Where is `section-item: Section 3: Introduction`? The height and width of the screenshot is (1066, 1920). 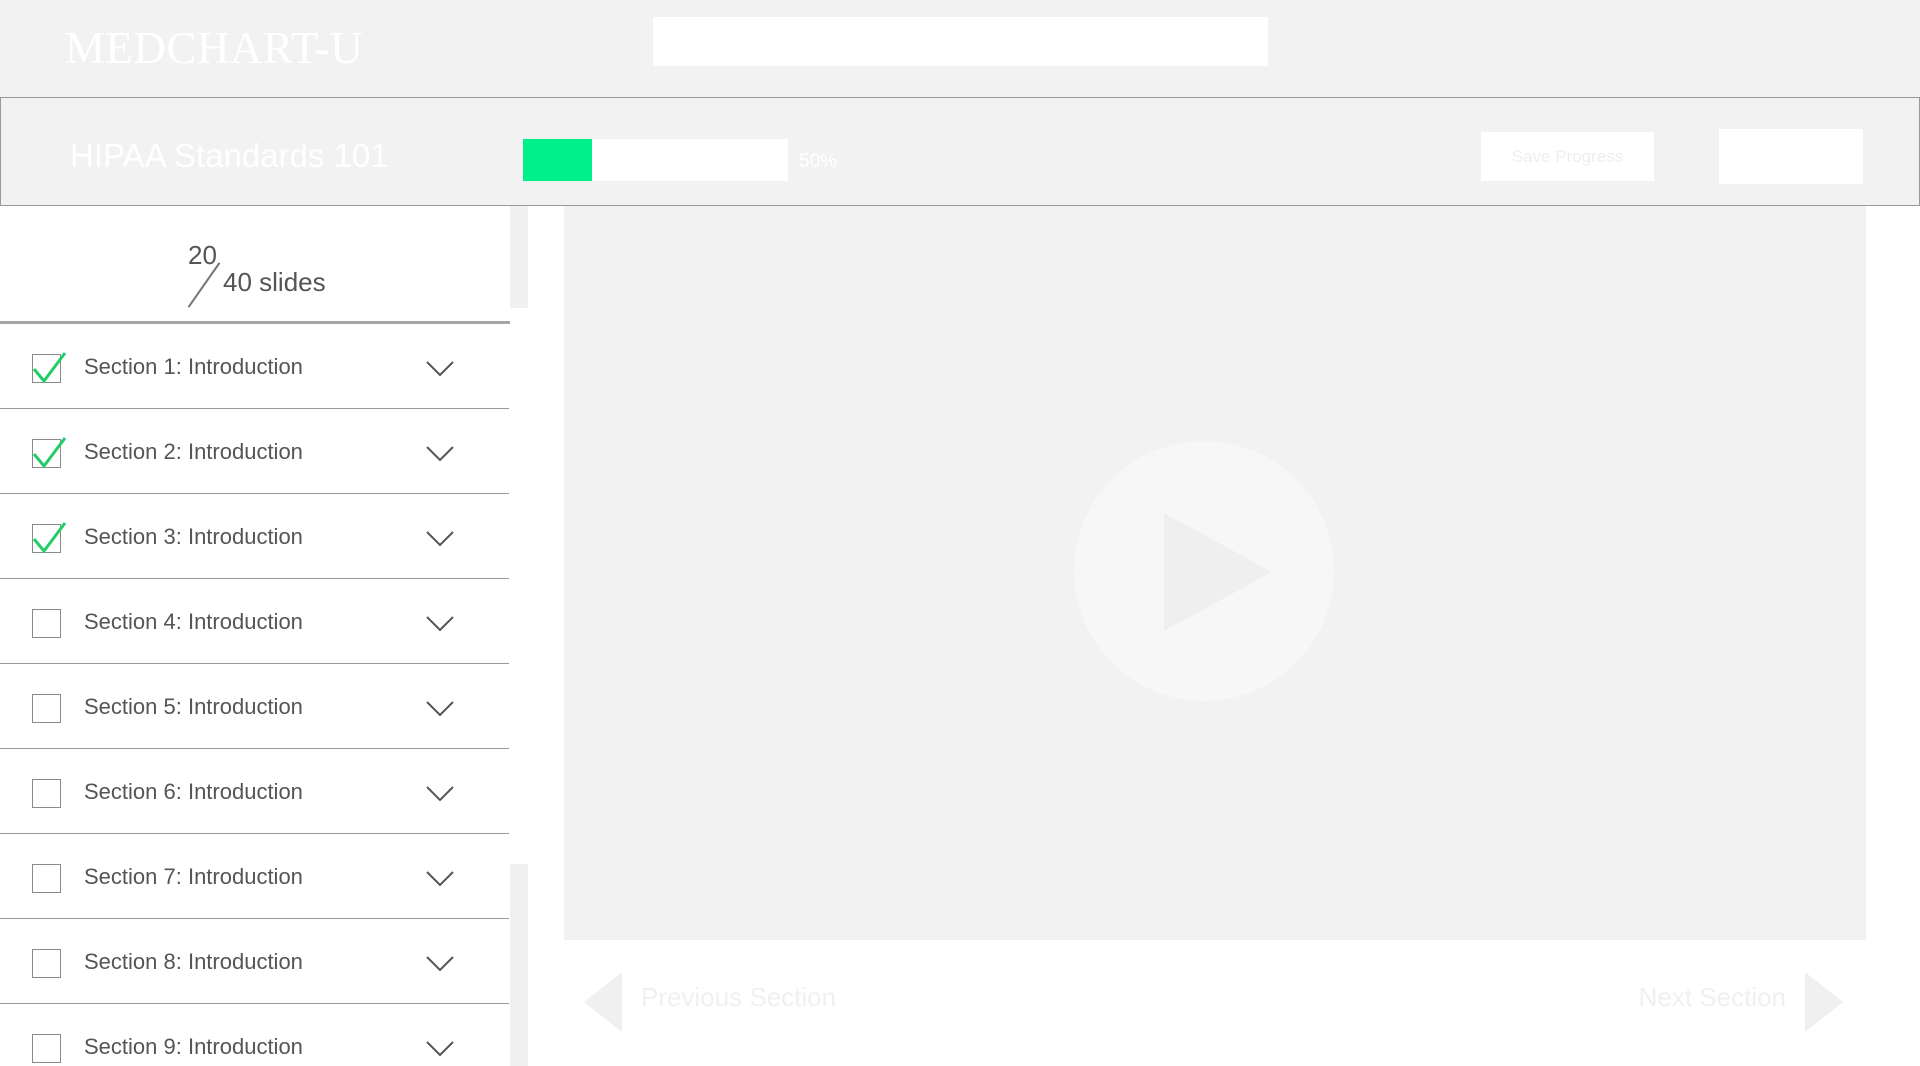 section-item: Section 3: Introduction is located at coordinates (254, 536).